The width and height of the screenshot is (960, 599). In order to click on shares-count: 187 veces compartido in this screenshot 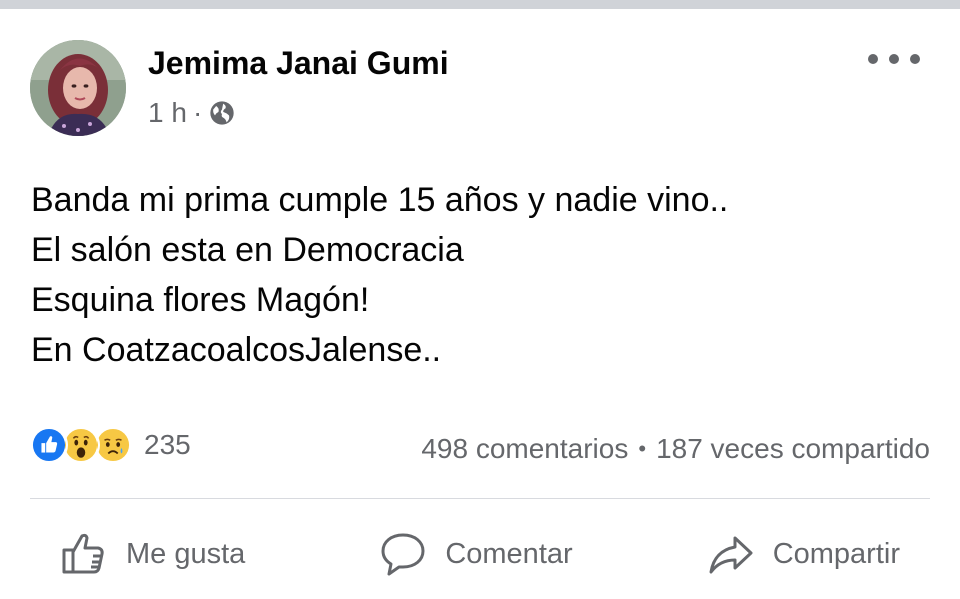, I will do `click(793, 449)`.